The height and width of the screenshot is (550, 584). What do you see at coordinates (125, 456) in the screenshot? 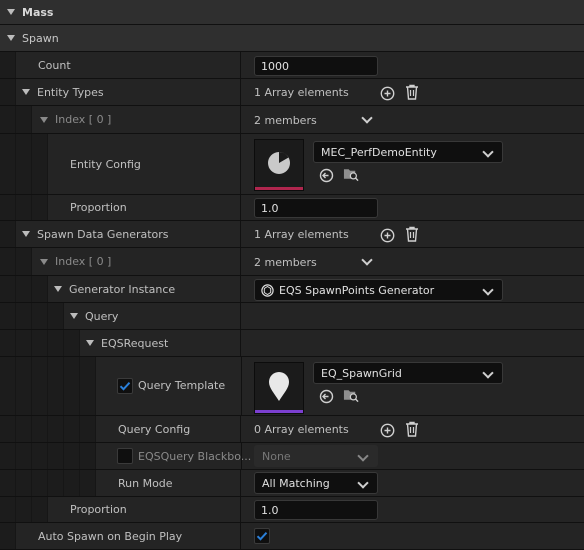
I see `eqs-blackboard-checkbox` at bounding box center [125, 456].